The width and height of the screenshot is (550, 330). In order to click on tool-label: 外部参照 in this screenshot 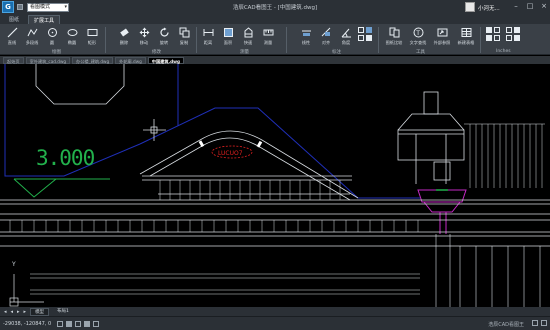, I will do `click(442, 42)`.